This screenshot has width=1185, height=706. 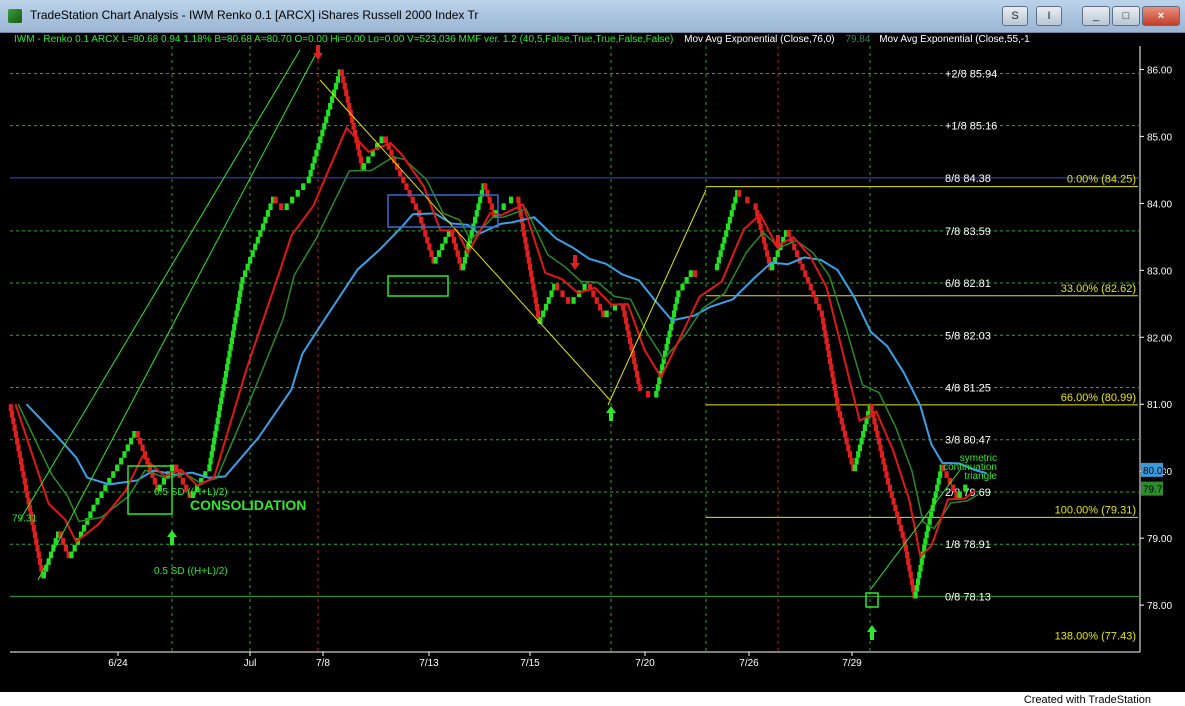 I want to click on price-label: 79.31, so click(x=24, y=518).